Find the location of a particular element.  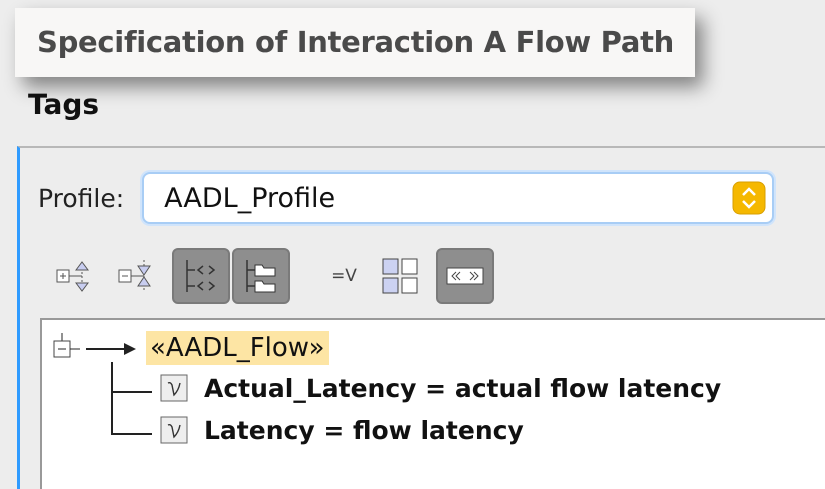

grid-icon is located at coordinates (400, 276).